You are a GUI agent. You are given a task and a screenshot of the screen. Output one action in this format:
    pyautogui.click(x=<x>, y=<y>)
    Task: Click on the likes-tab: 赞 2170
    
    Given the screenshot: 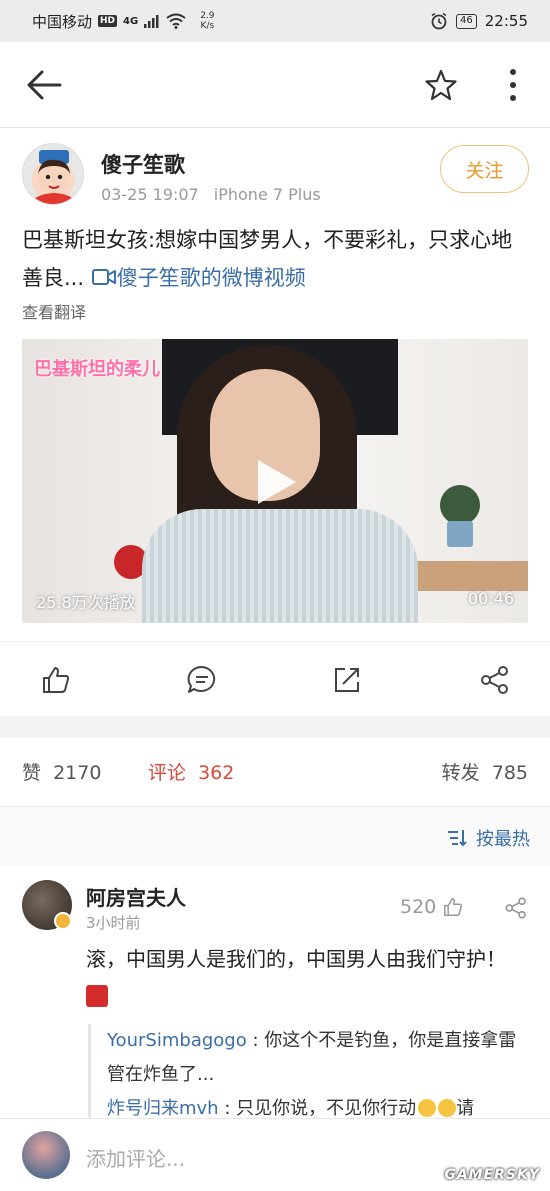 What is the action you would take?
    pyautogui.click(x=61, y=771)
    